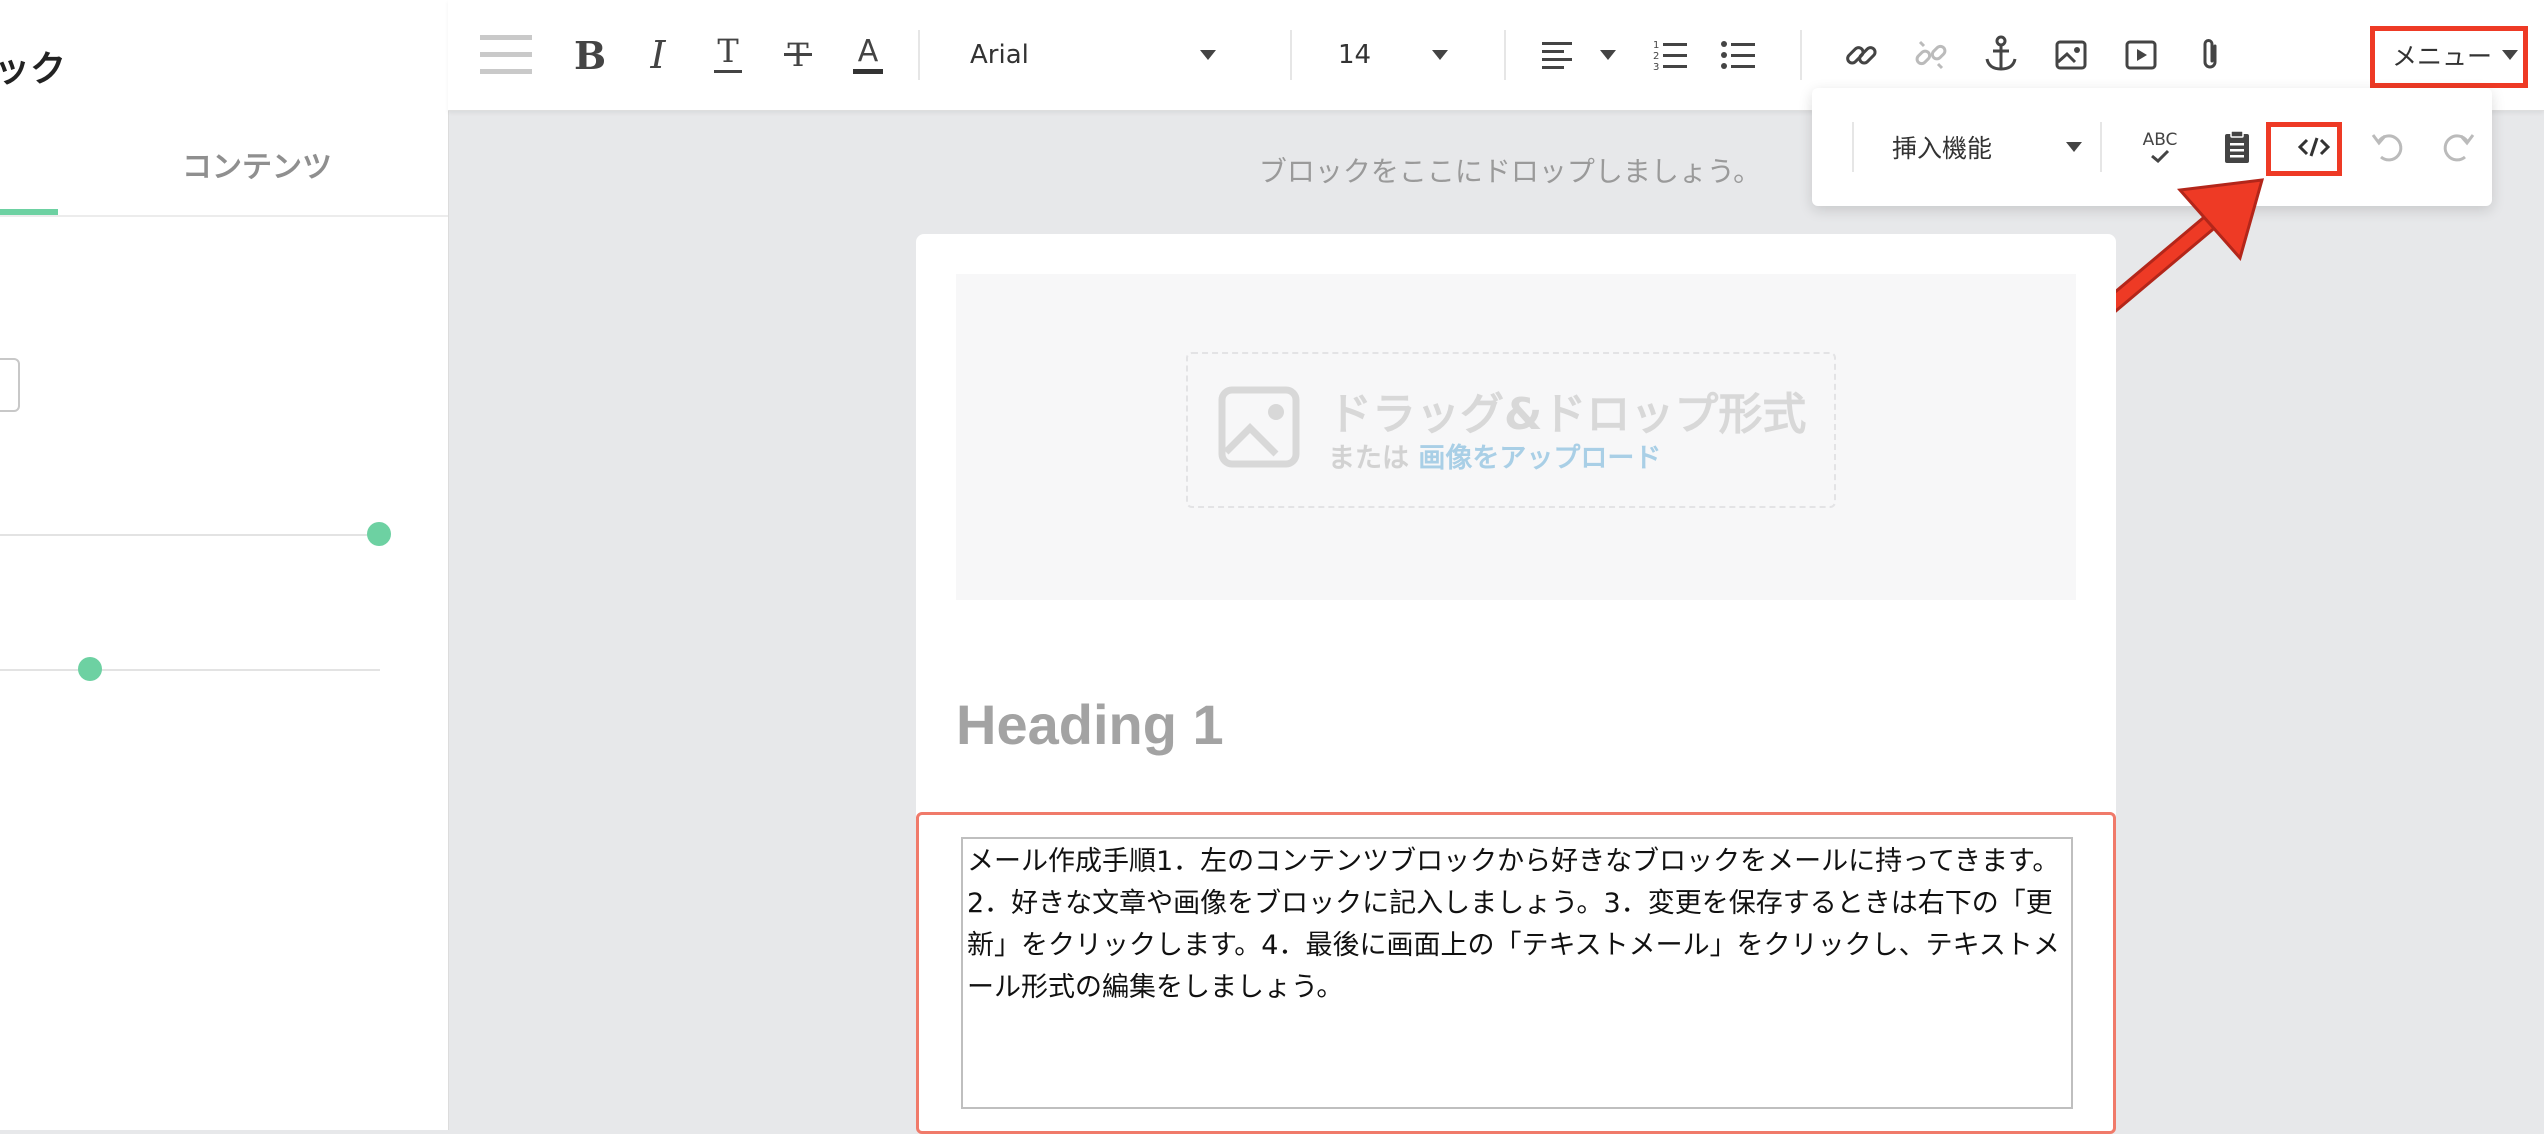 This screenshot has width=2544, height=1134. What do you see at coordinates (1510, 171) in the screenshot?
I see `drop-hint: ブロックをここにドロップしましょう。` at bounding box center [1510, 171].